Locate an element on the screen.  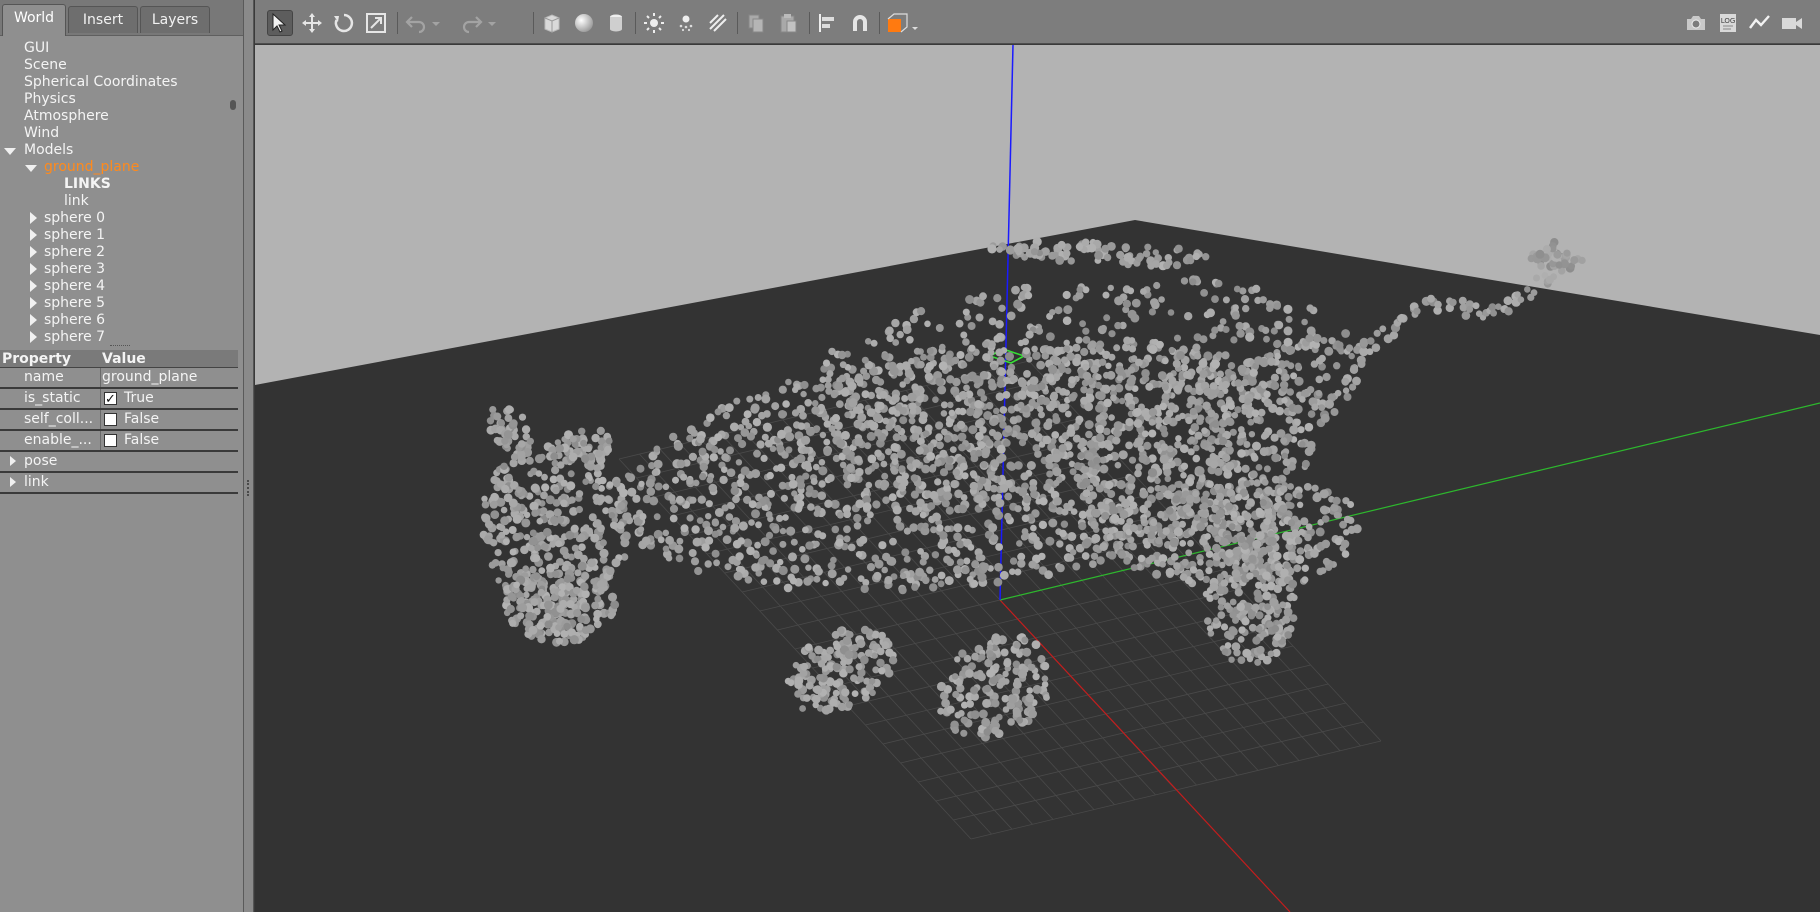
insert-spot-light-button is located at coordinates (686, 23).